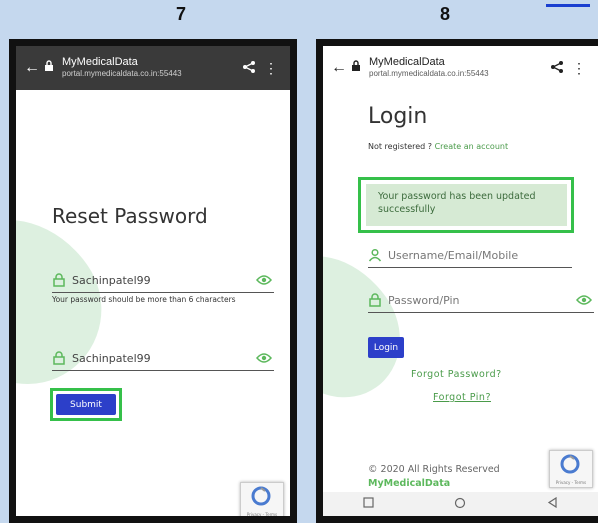  I want to click on copyright-text: © 2020 All Rights Reserved, so click(434, 469).